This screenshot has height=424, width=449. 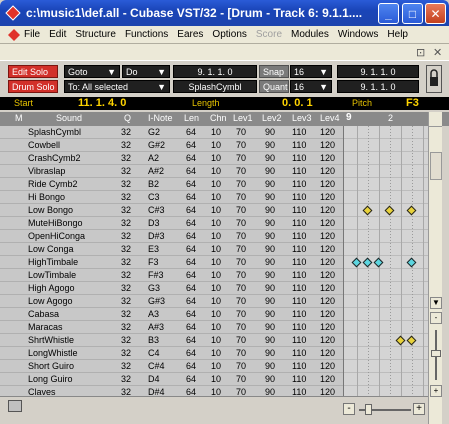 What do you see at coordinates (171, 275) in the screenshot?
I see `drum-sound-row: LowTimbale 32 F#3 64 10 70 90 110 120` at bounding box center [171, 275].